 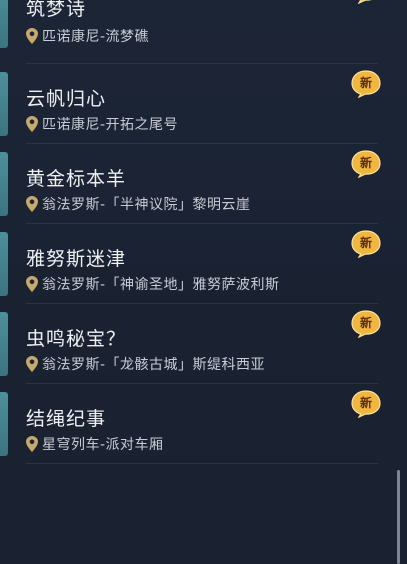 I want to click on list-item: 筑梦诗 匹诺康尼-流梦礁 新, so click(x=195, y=32).